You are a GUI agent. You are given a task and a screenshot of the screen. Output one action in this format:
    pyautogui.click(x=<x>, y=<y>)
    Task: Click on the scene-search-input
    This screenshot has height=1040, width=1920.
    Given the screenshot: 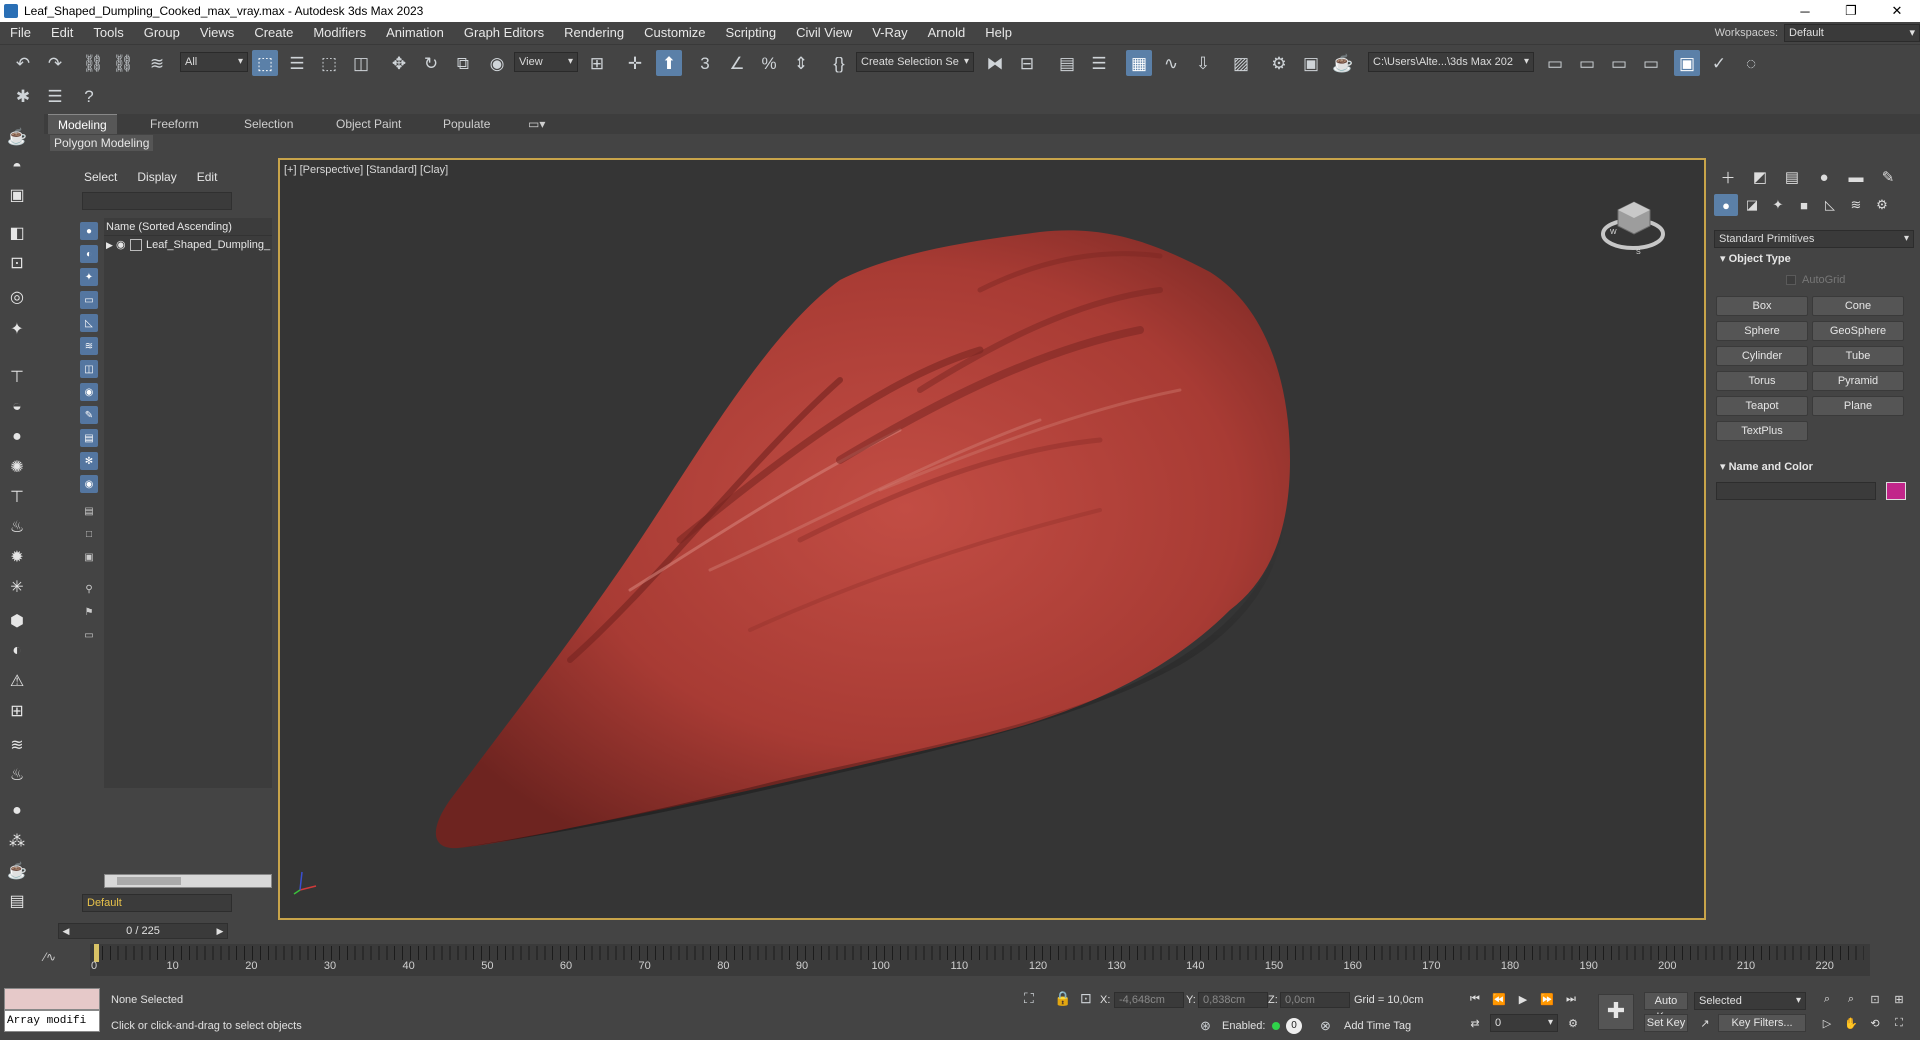 What is the action you would take?
    pyautogui.click(x=157, y=201)
    